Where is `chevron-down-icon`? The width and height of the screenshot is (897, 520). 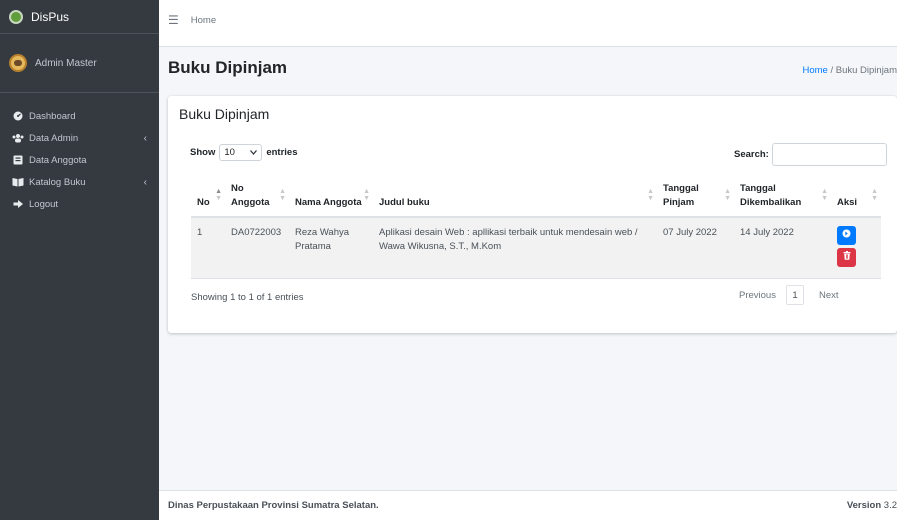
chevron-down-icon is located at coordinates (254, 152).